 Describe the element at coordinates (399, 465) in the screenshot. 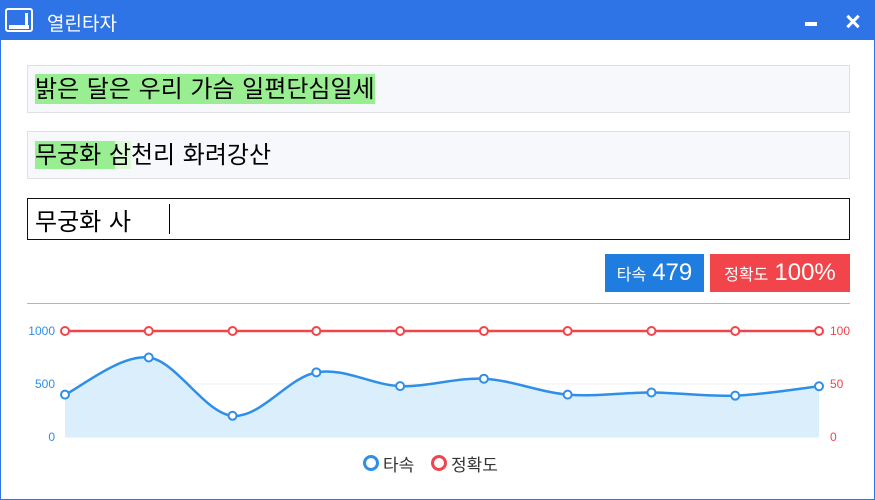

I see `legend-label: 타속` at that location.